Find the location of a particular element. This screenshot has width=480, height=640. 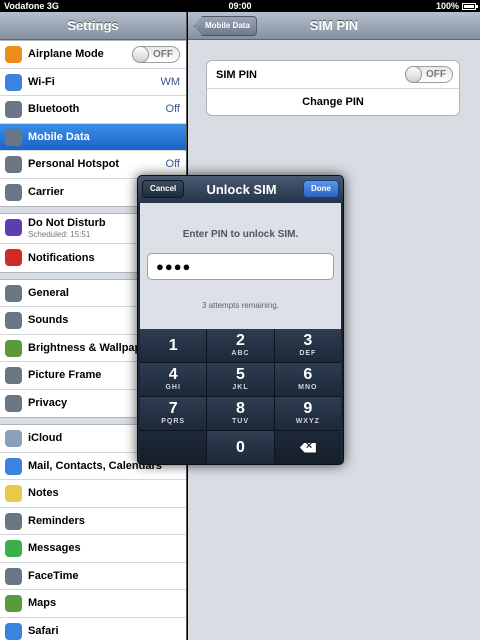

key-0: 0 is located at coordinates (240, 447).